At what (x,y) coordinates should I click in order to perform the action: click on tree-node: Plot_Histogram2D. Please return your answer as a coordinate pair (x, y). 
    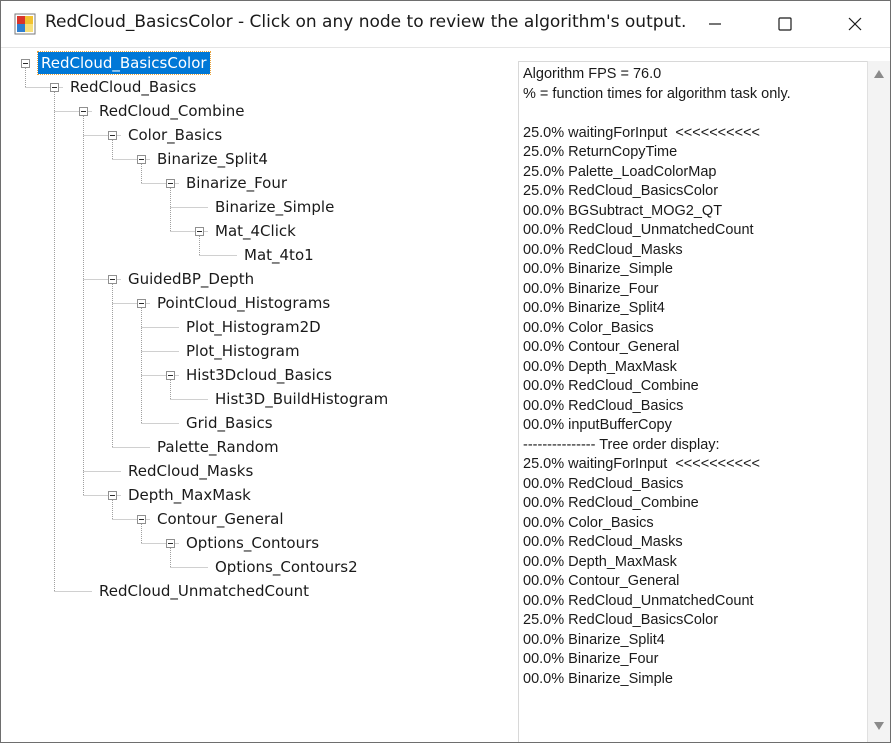
    Looking at the image, I should click on (253, 327).